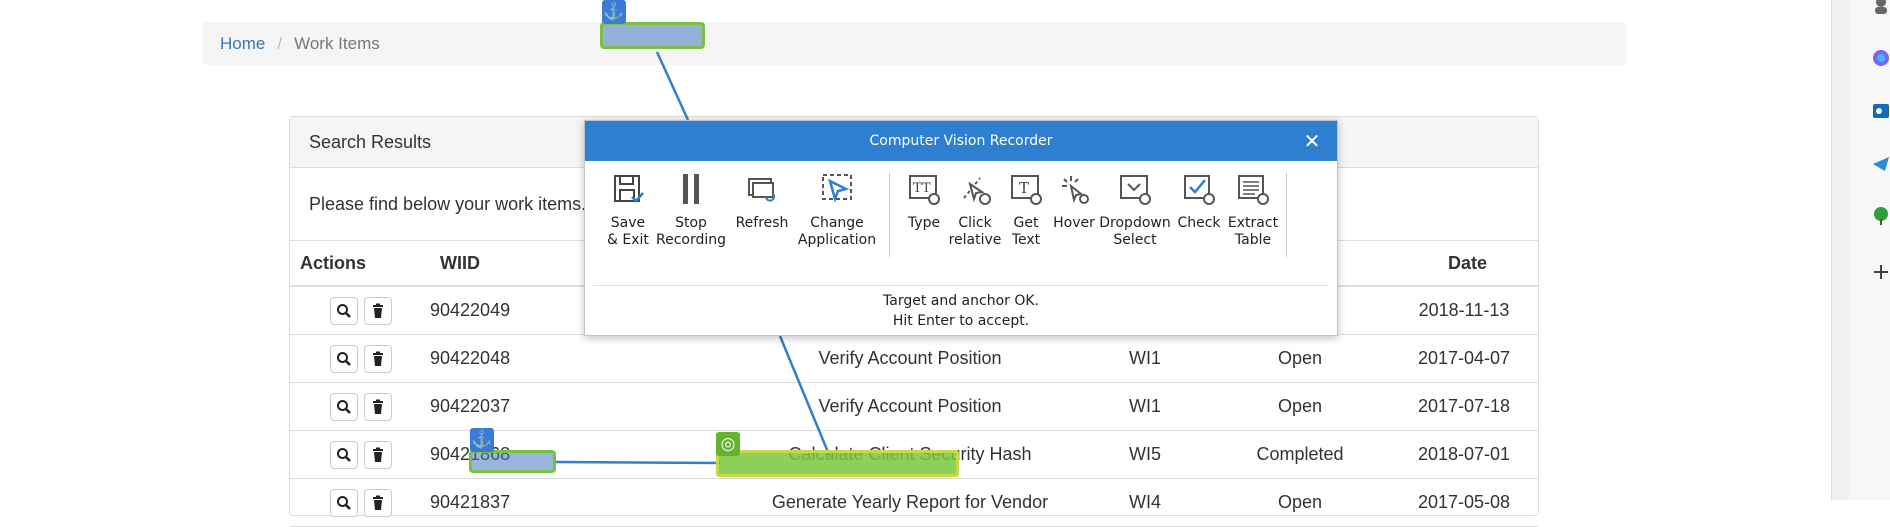 Image resolution: width=1890 pixels, height=527 pixels. I want to click on cell-wiid: 90422037, so click(585, 406).